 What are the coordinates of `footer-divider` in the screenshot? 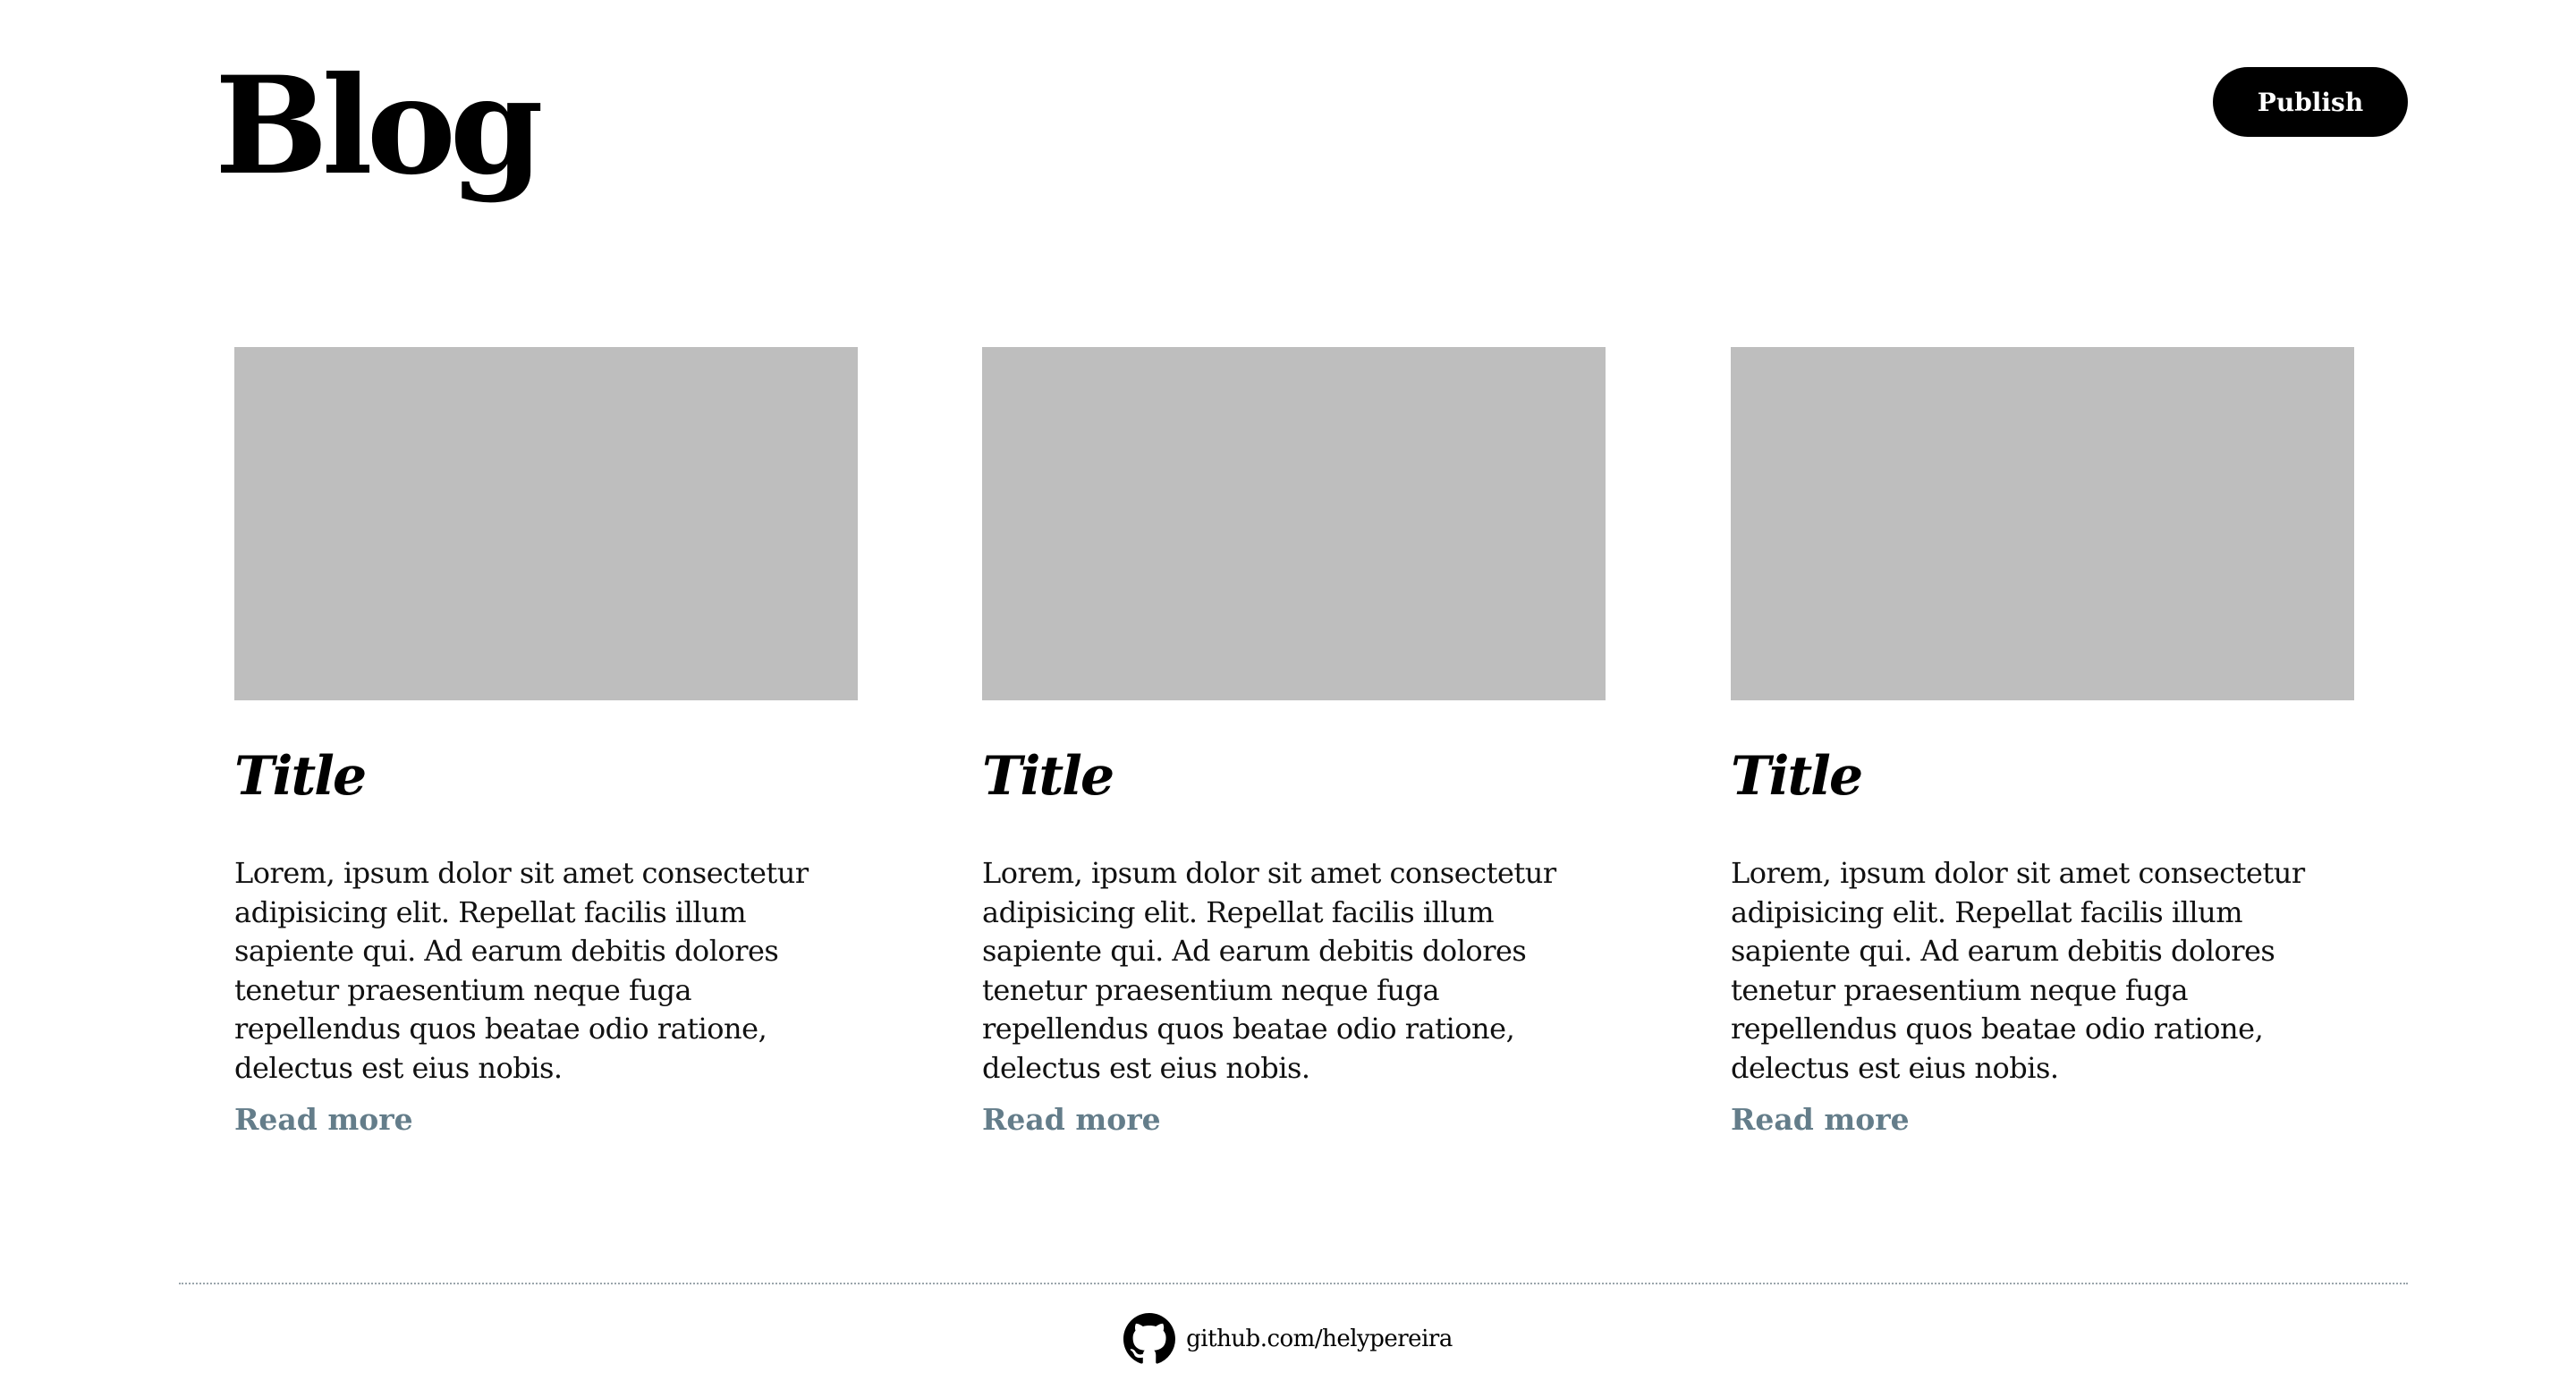 It's located at (1293, 1283).